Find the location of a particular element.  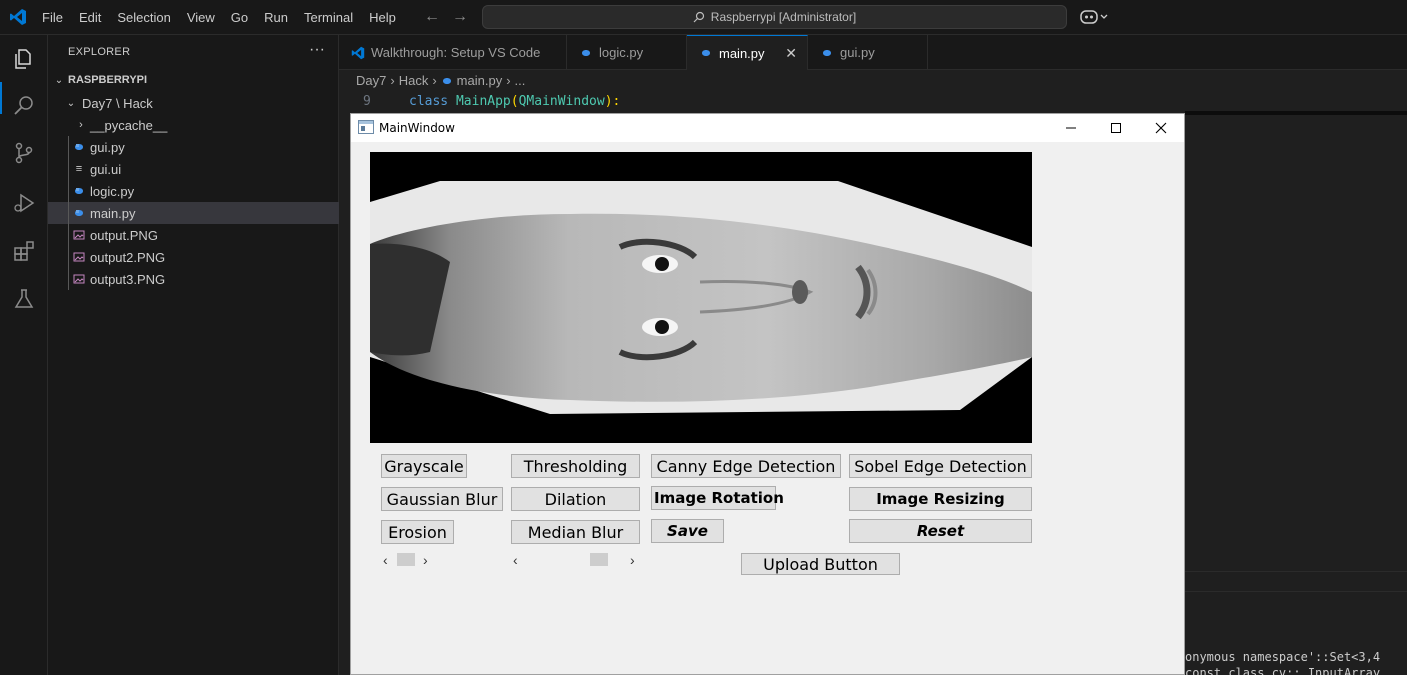

tab-walkthrough: Walkthrough: Setup VS Code is located at coordinates (453, 52).